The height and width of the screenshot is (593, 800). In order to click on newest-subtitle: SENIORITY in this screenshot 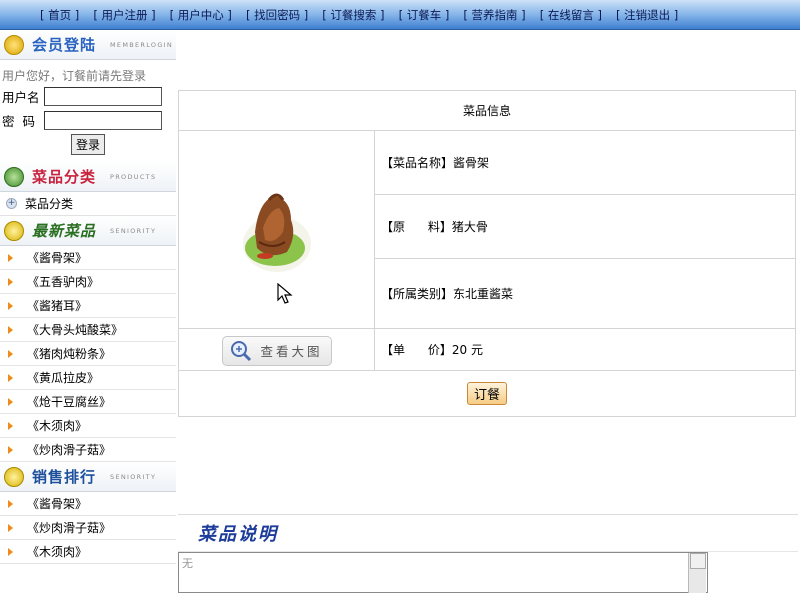, I will do `click(133, 230)`.